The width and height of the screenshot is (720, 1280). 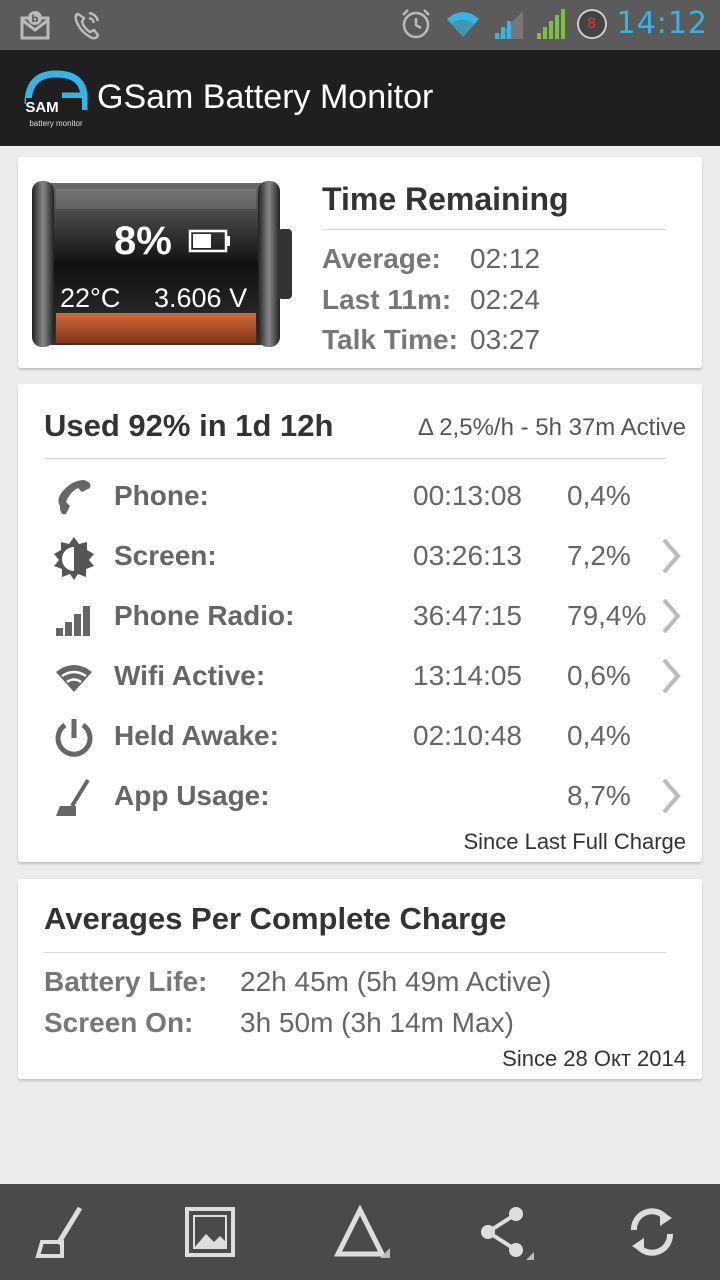 What do you see at coordinates (163, 264) in the screenshot?
I see `battery-readout: 8% 22°C 3.606 V` at bounding box center [163, 264].